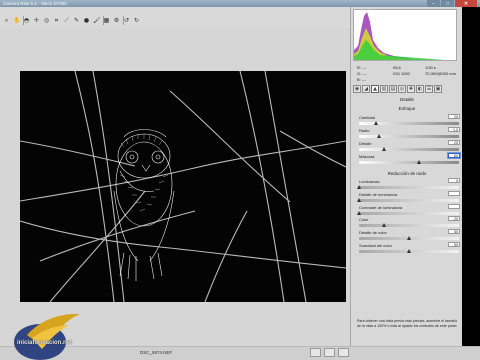  What do you see at coordinates (454, 129) in the screenshot?
I see `slider-value-field: 1,0` at bounding box center [454, 129].